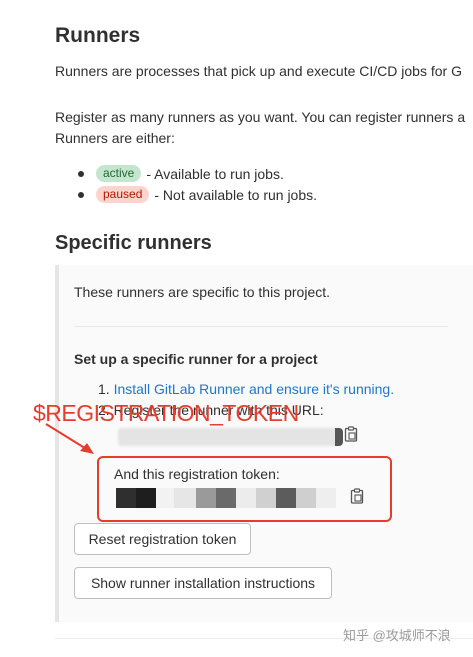 The height and width of the screenshot is (657, 473). I want to click on list-item-active: active - Available to run jobs., so click(181, 173).